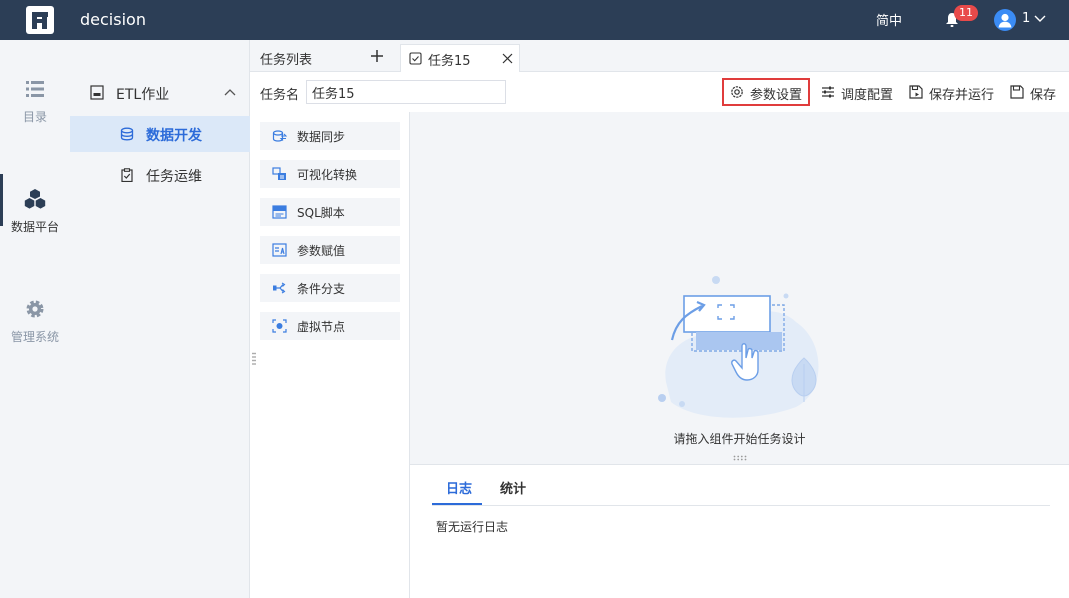 This screenshot has height=598, width=1069. Describe the element at coordinates (34, 337) in the screenshot. I see `nav-label: 管理系统` at that location.